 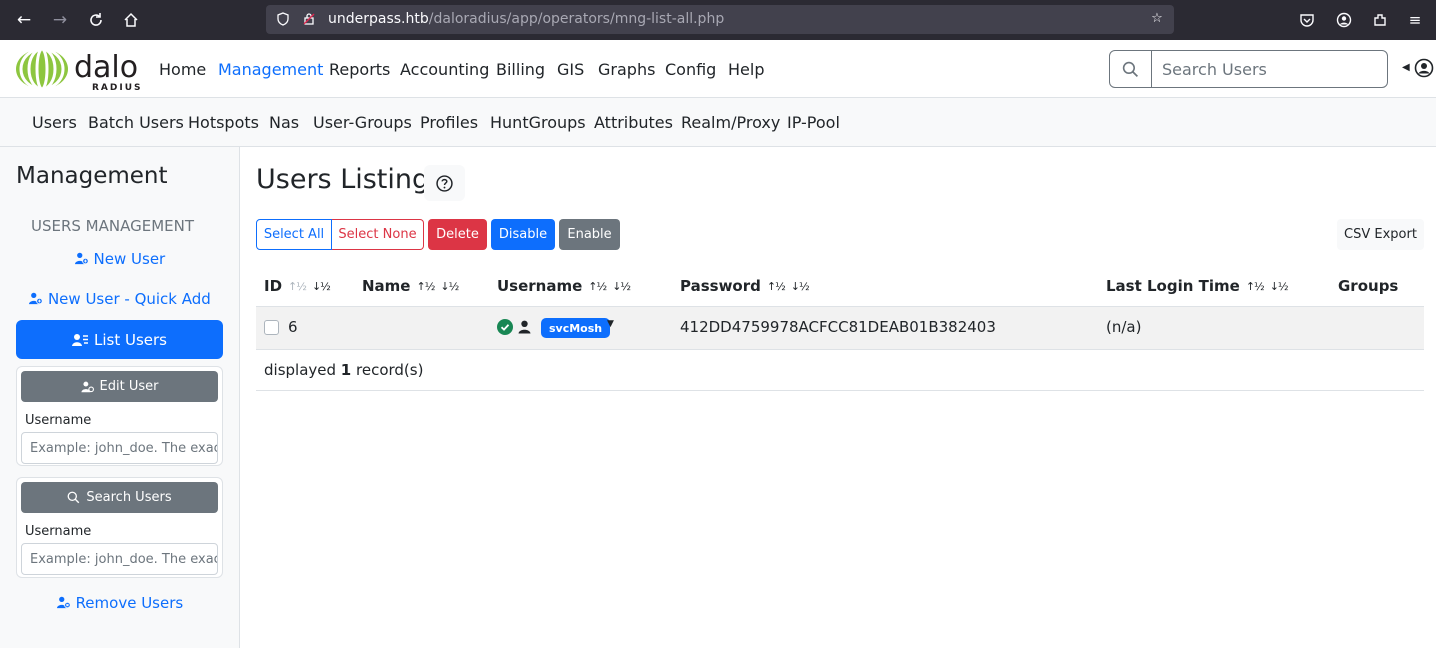 What do you see at coordinates (78, 70) in the screenshot?
I see `daloradius-logo: dalo RADIUS` at bounding box center [78, 70].